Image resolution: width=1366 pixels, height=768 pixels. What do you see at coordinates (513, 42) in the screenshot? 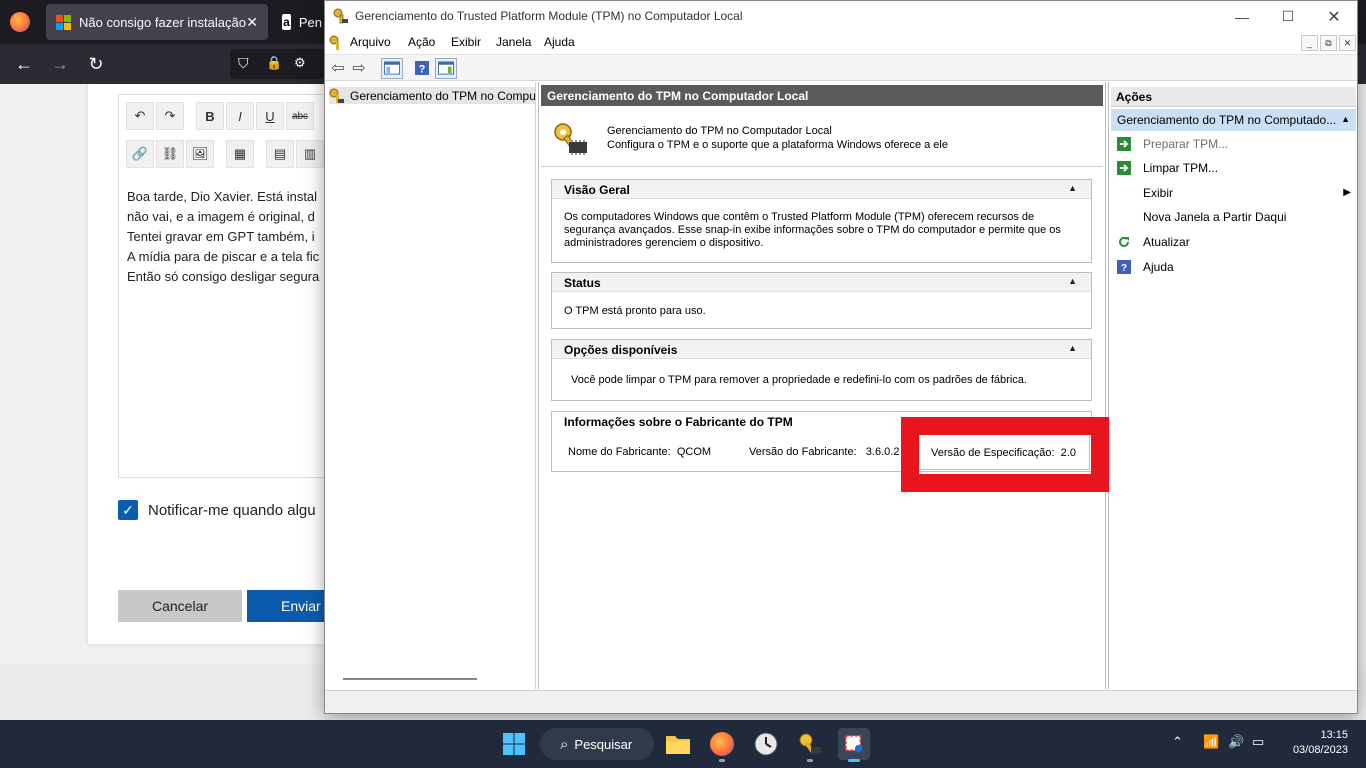
I see `menu-janela: Janela` at bounding box center [513, 42].